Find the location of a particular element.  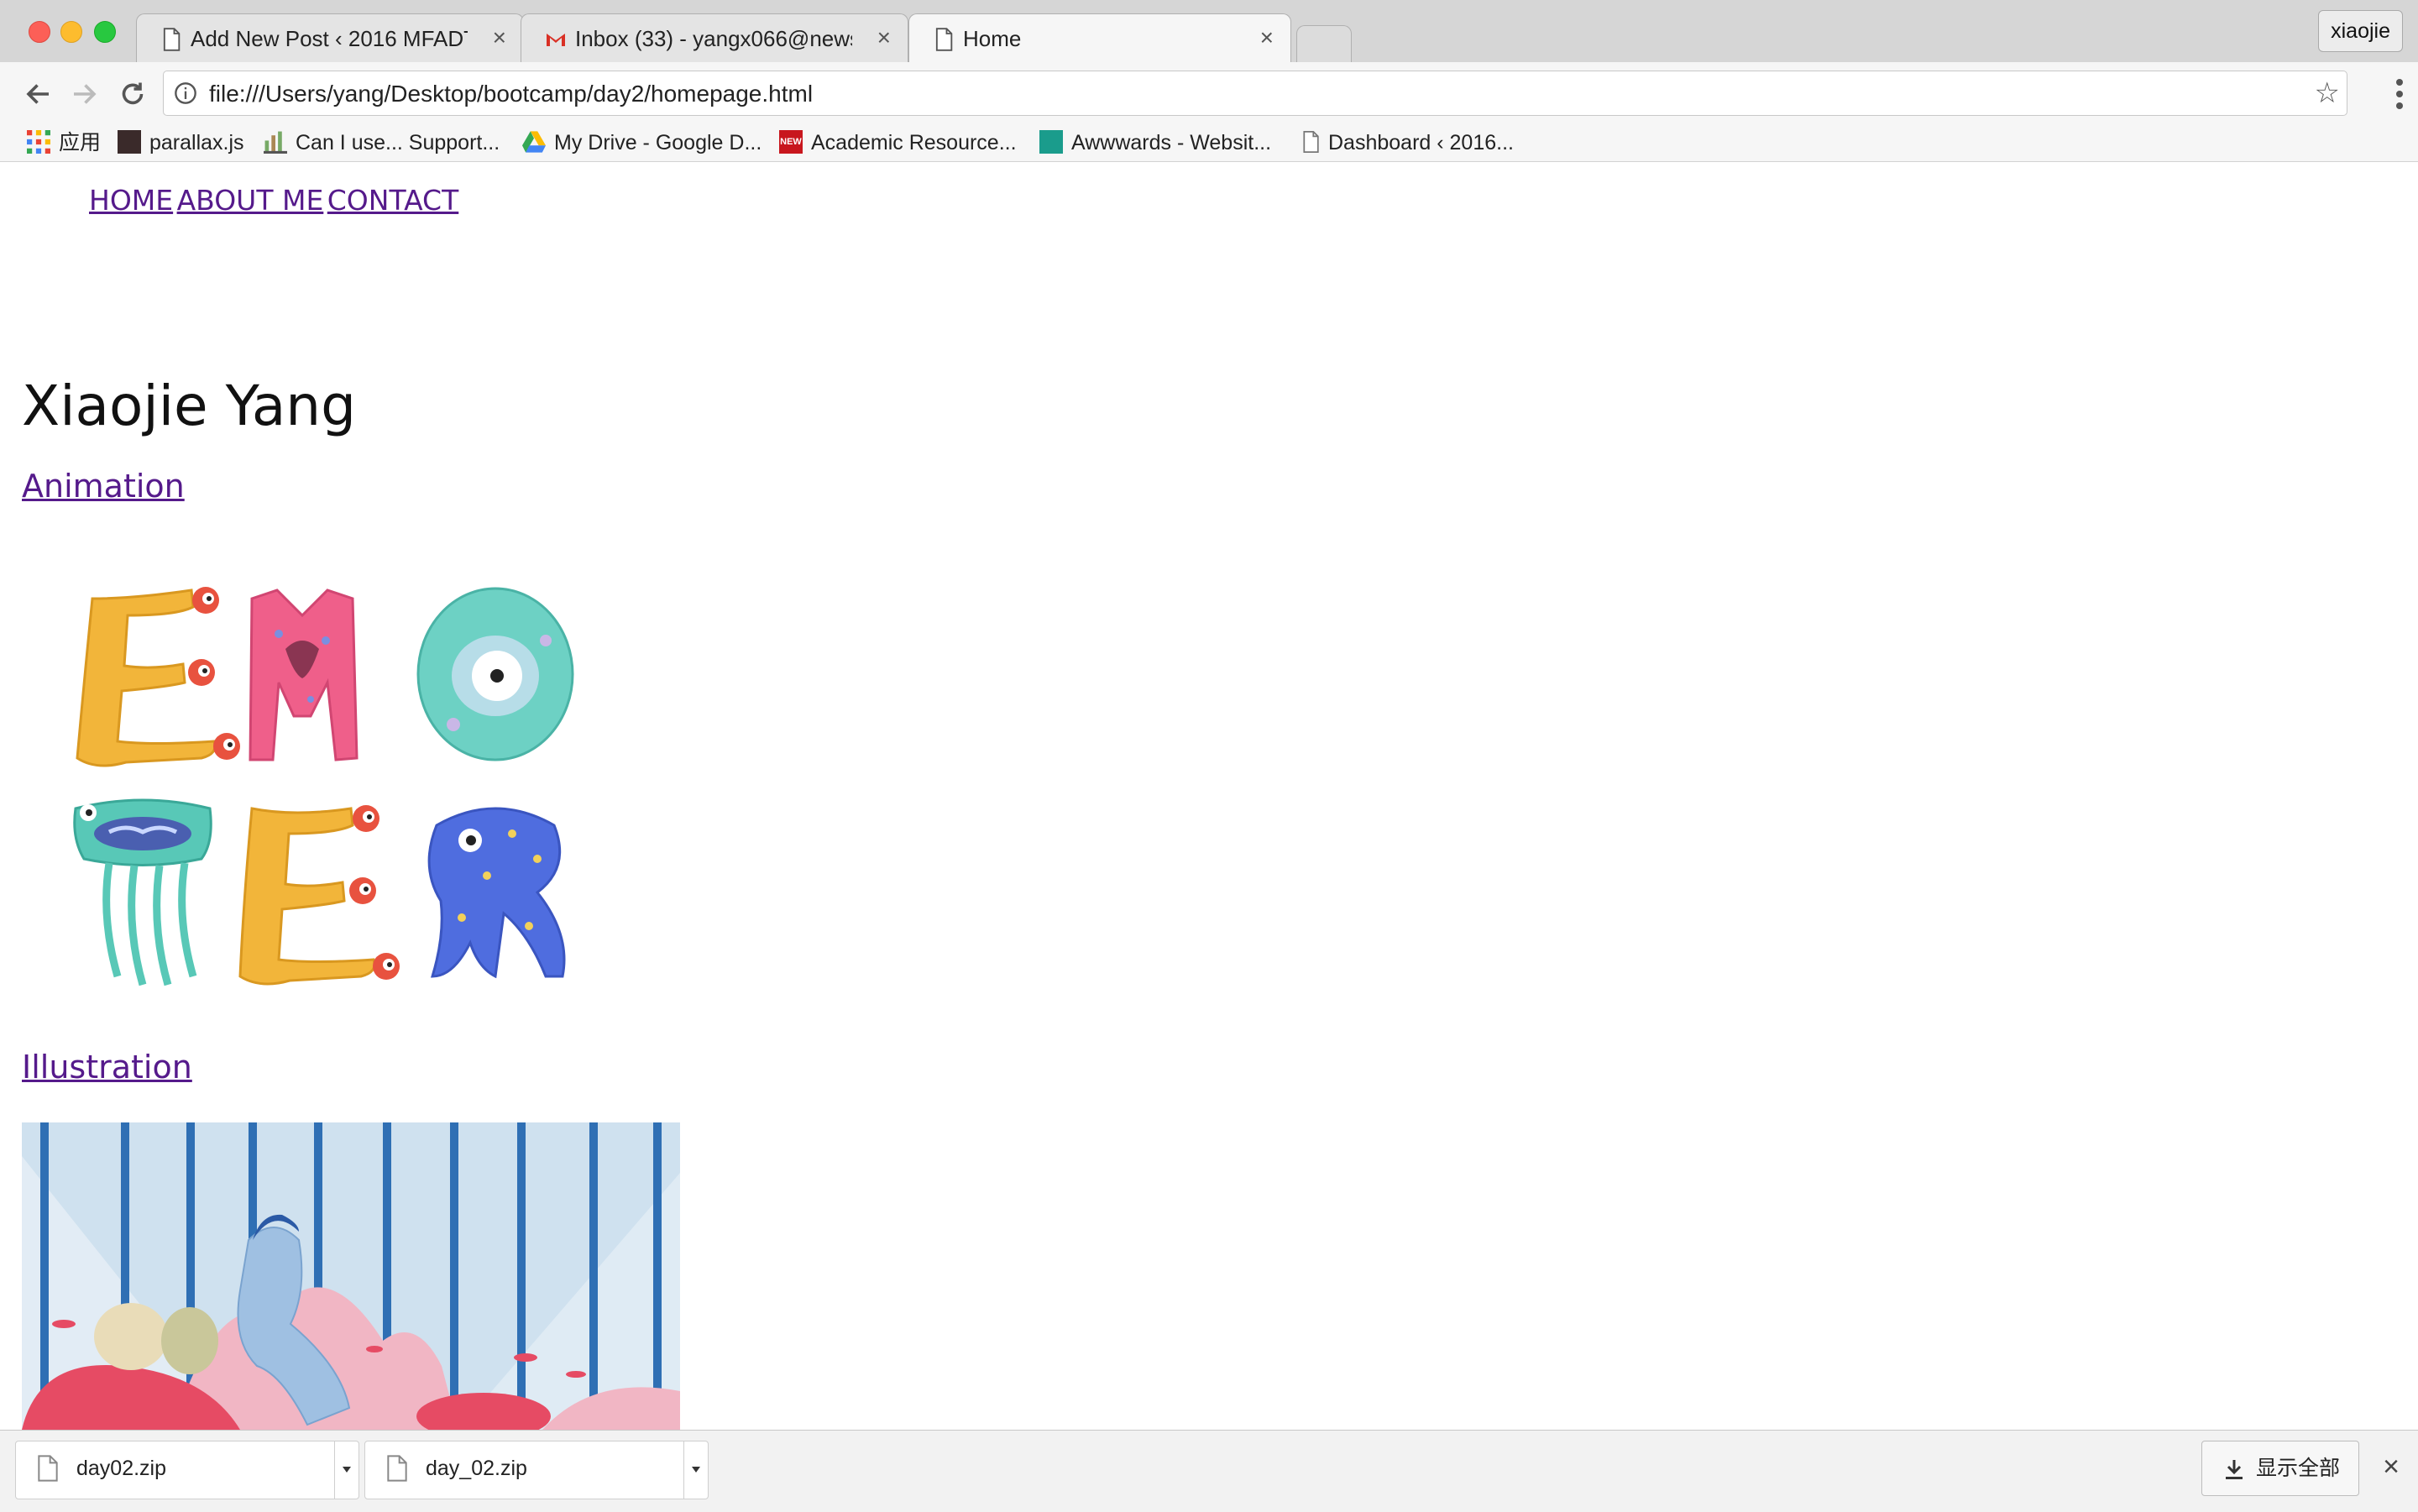

bookmark-apps: 应用 is located at coordinates (64, 143).